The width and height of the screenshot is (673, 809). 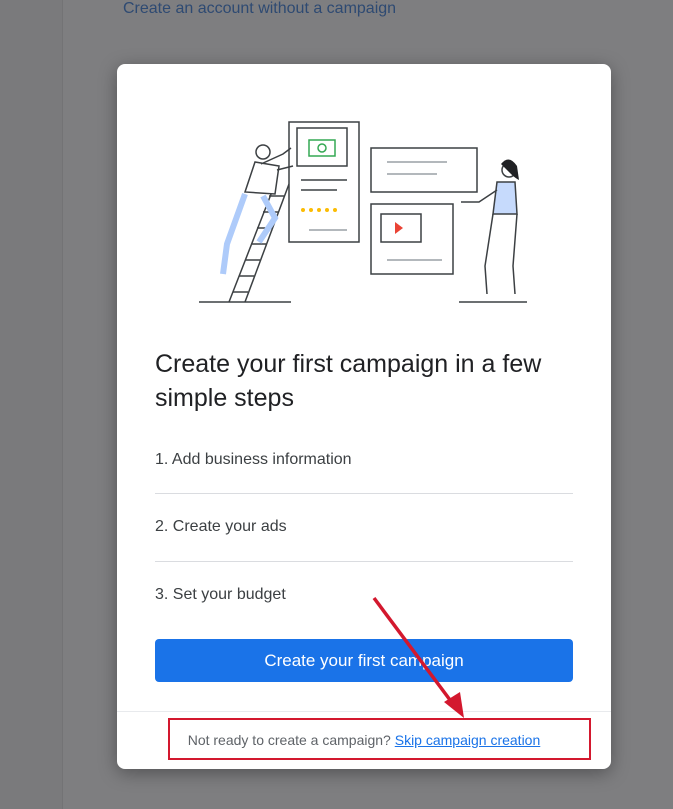 What do you see at coordinates (418, 657) in the screenshot?
I see `annotation-arrow-icon` at bounding box center [418, 657].